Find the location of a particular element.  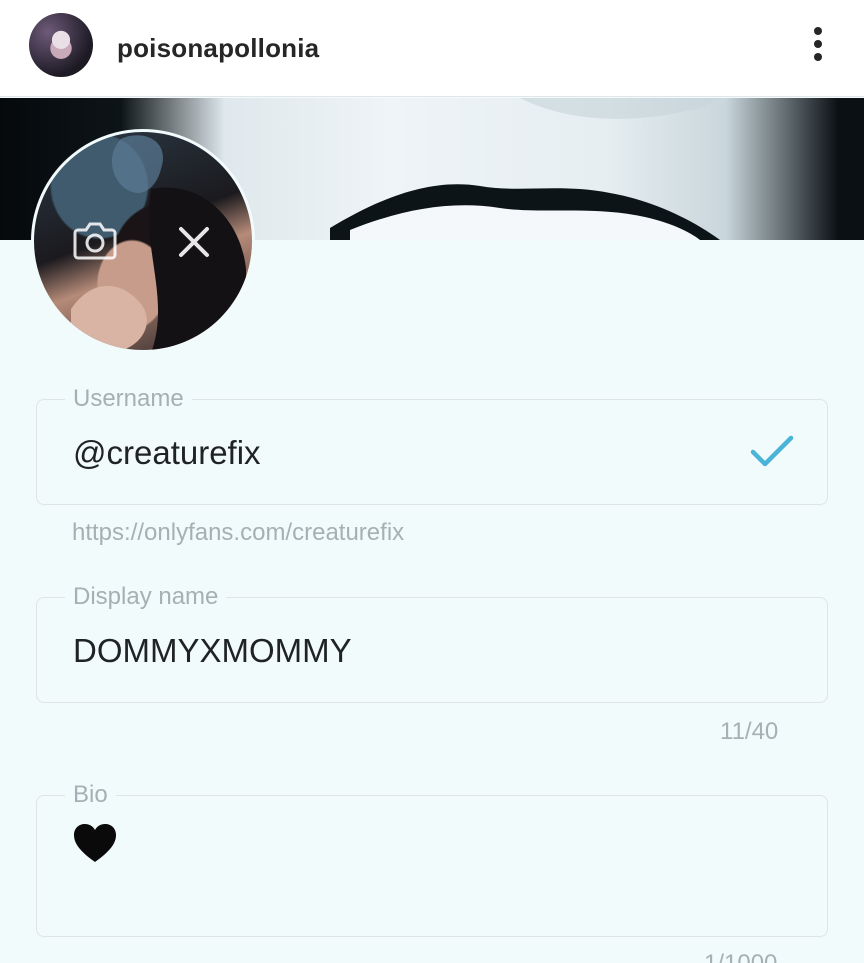

header-username: poisonapollonia is located at coordinates (218, 48).